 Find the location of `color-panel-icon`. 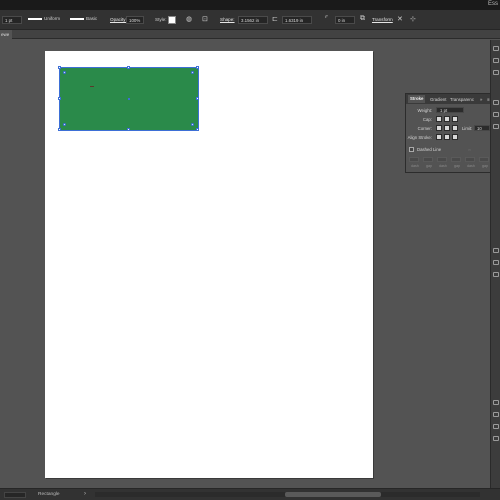

color-panel-icon is located at coordinates (496, 250).